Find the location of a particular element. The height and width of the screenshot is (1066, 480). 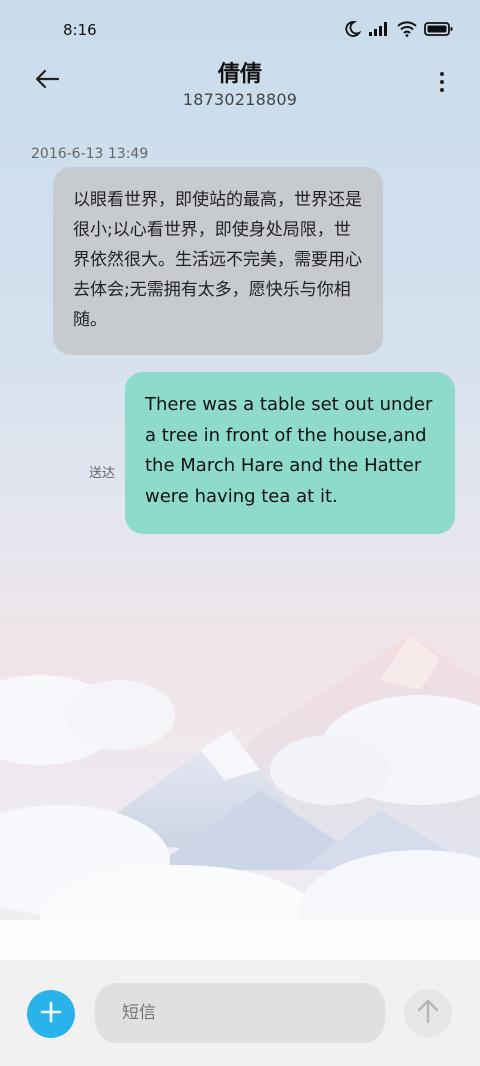

send-button is located at coordinates (428, 1013).